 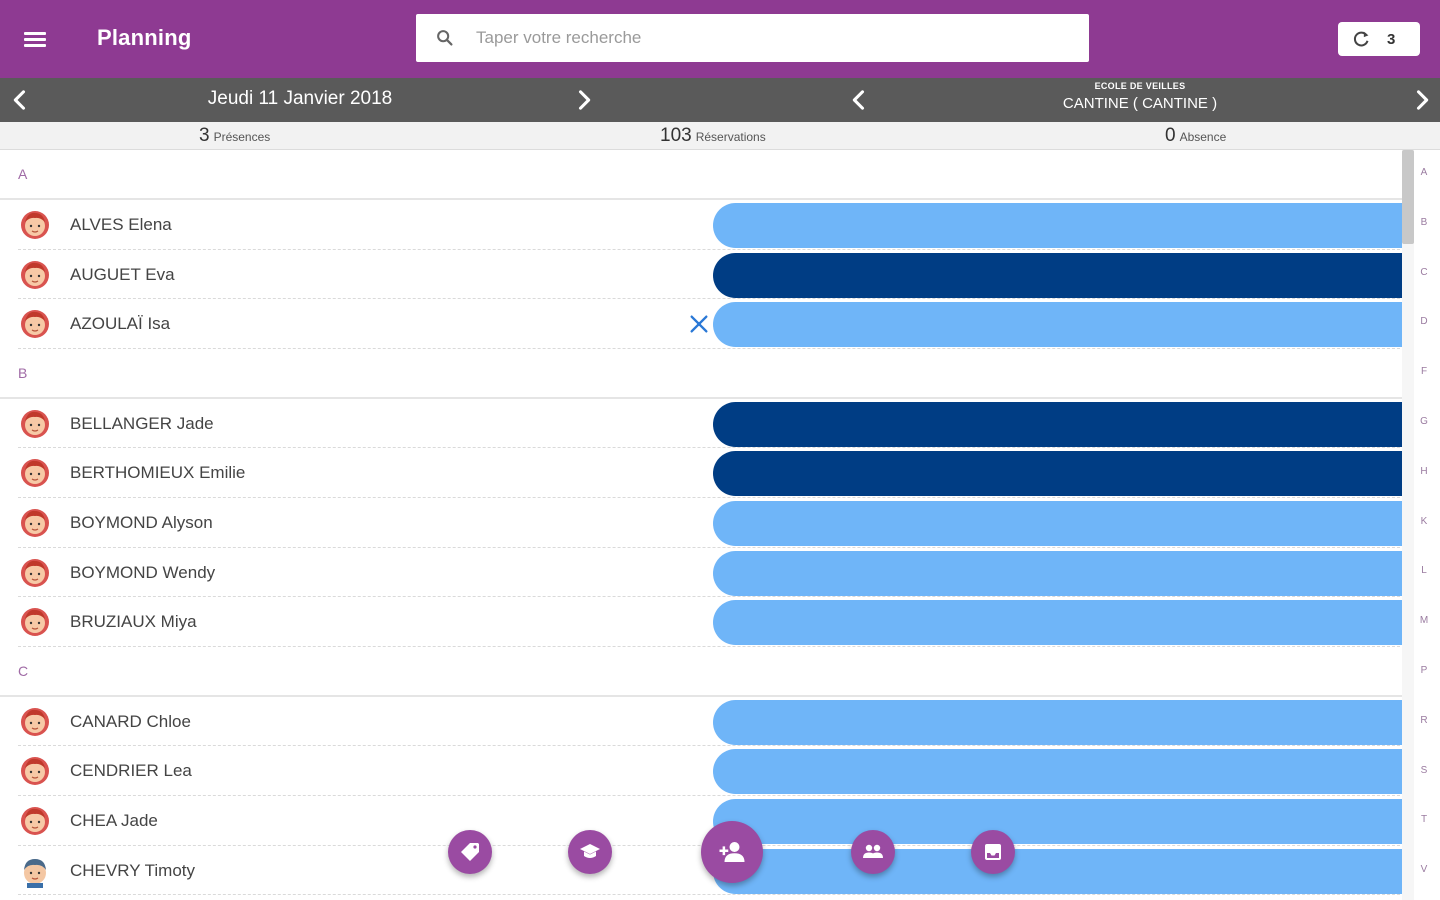 What do you see at coordinates (130, 721) in the screenshot?
I see `child-name: CANARD Chloe` at bounding box center [130, 721].